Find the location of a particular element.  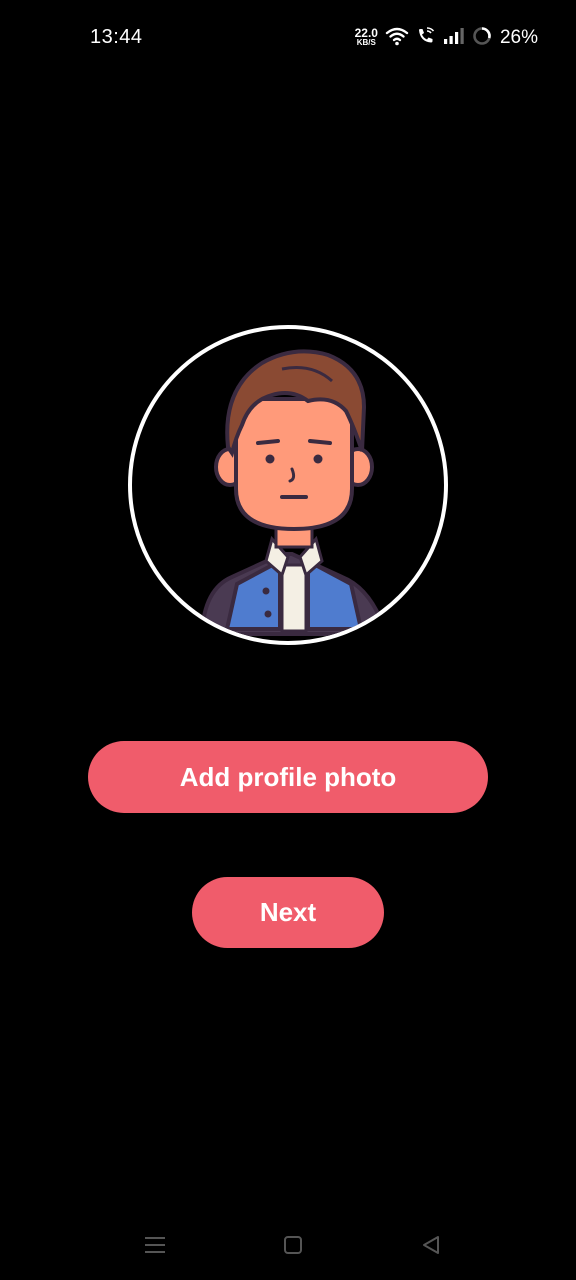

cartoon-boy-avatar-icon is located at coordinates (294, 492).